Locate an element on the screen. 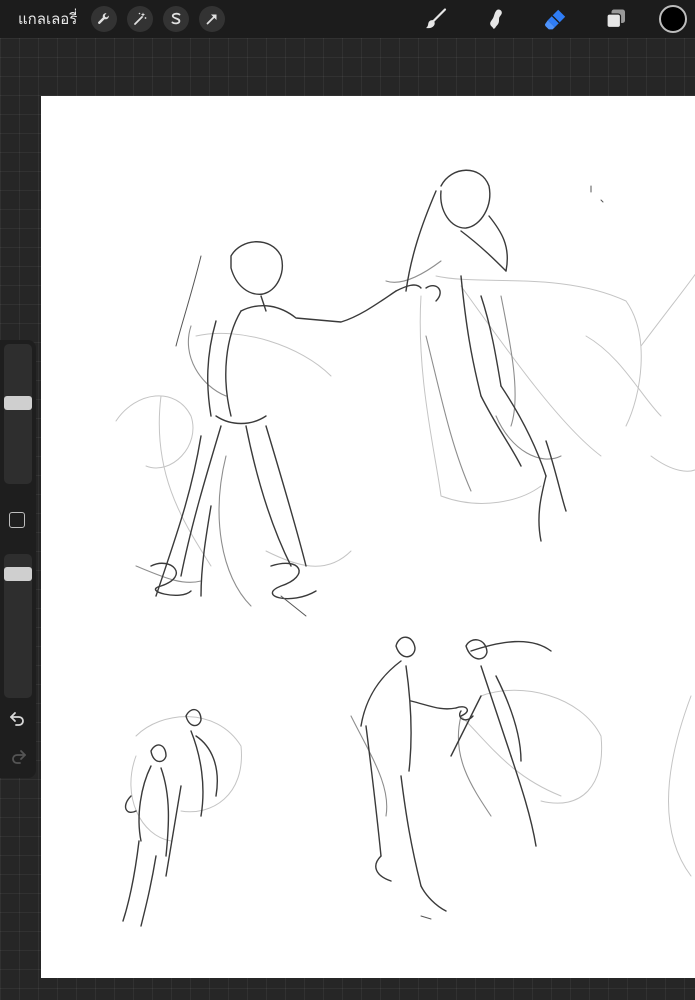  actions-button is located at coordinates (104, 19).